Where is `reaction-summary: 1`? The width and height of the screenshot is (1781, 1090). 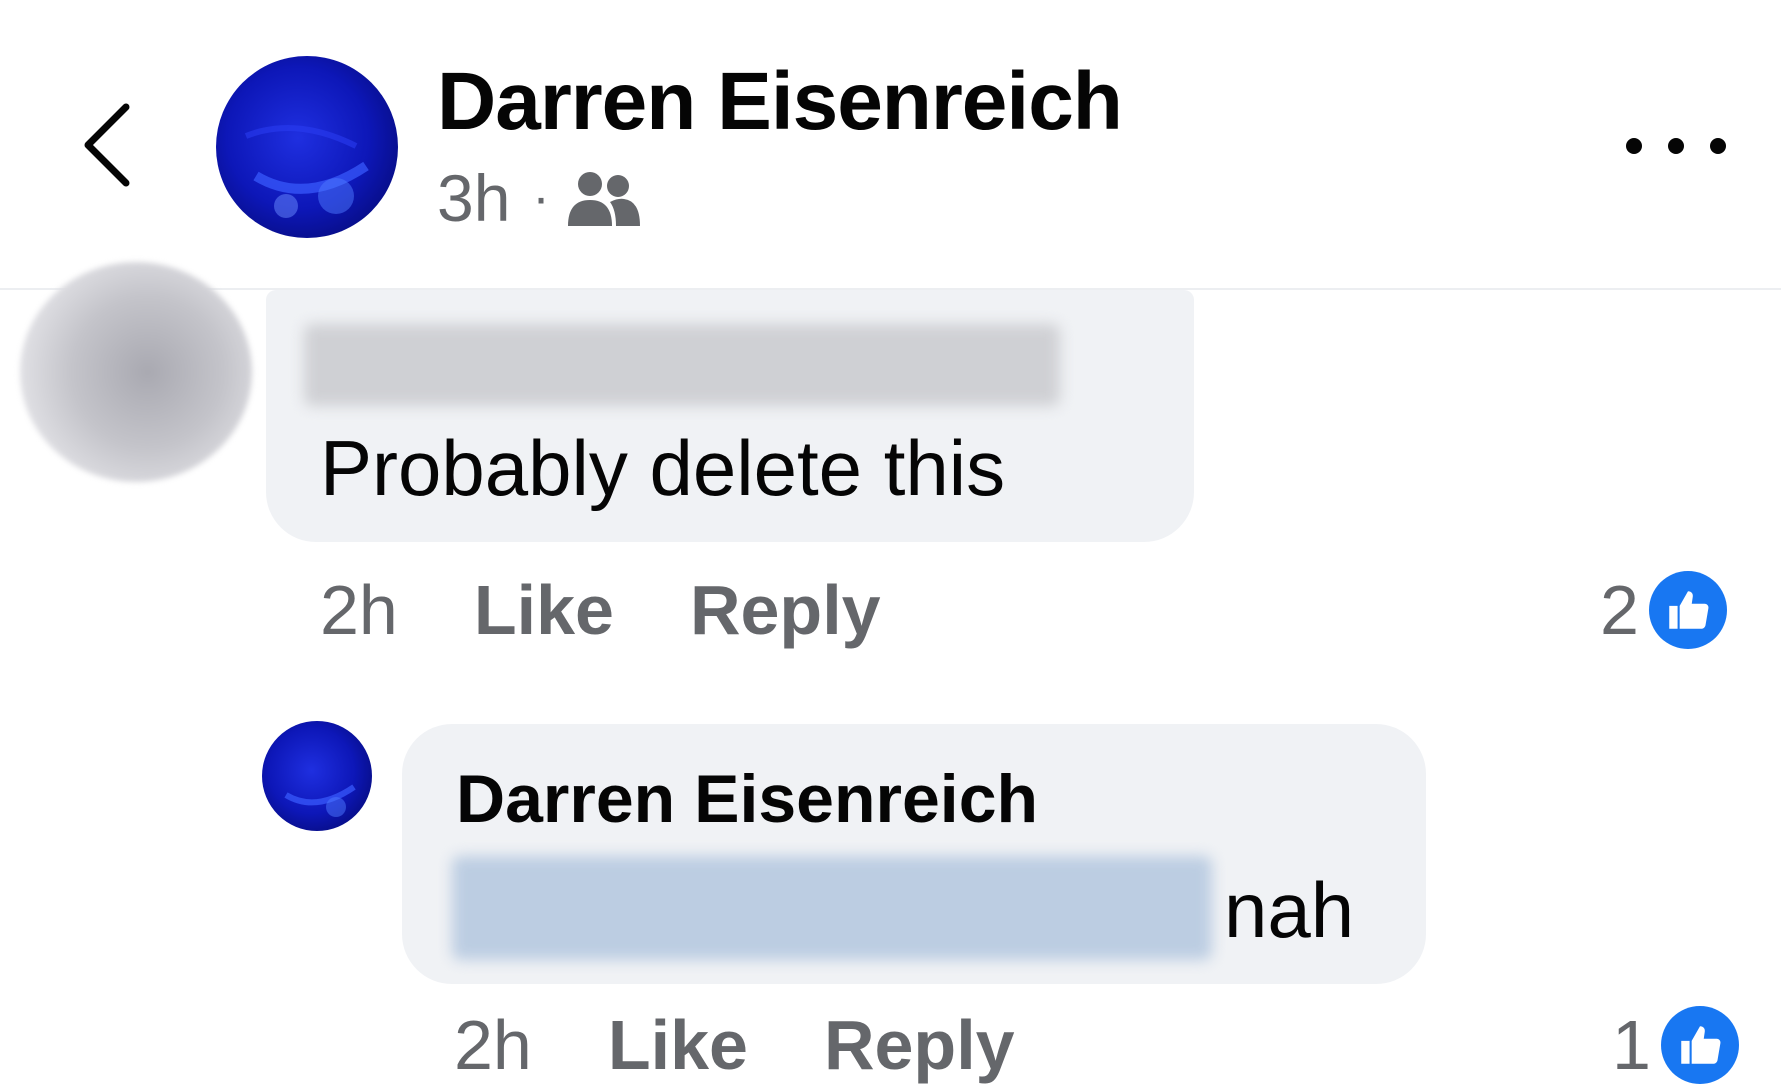 reaction-summary: 1 is located at coordinates (1675, 1045).